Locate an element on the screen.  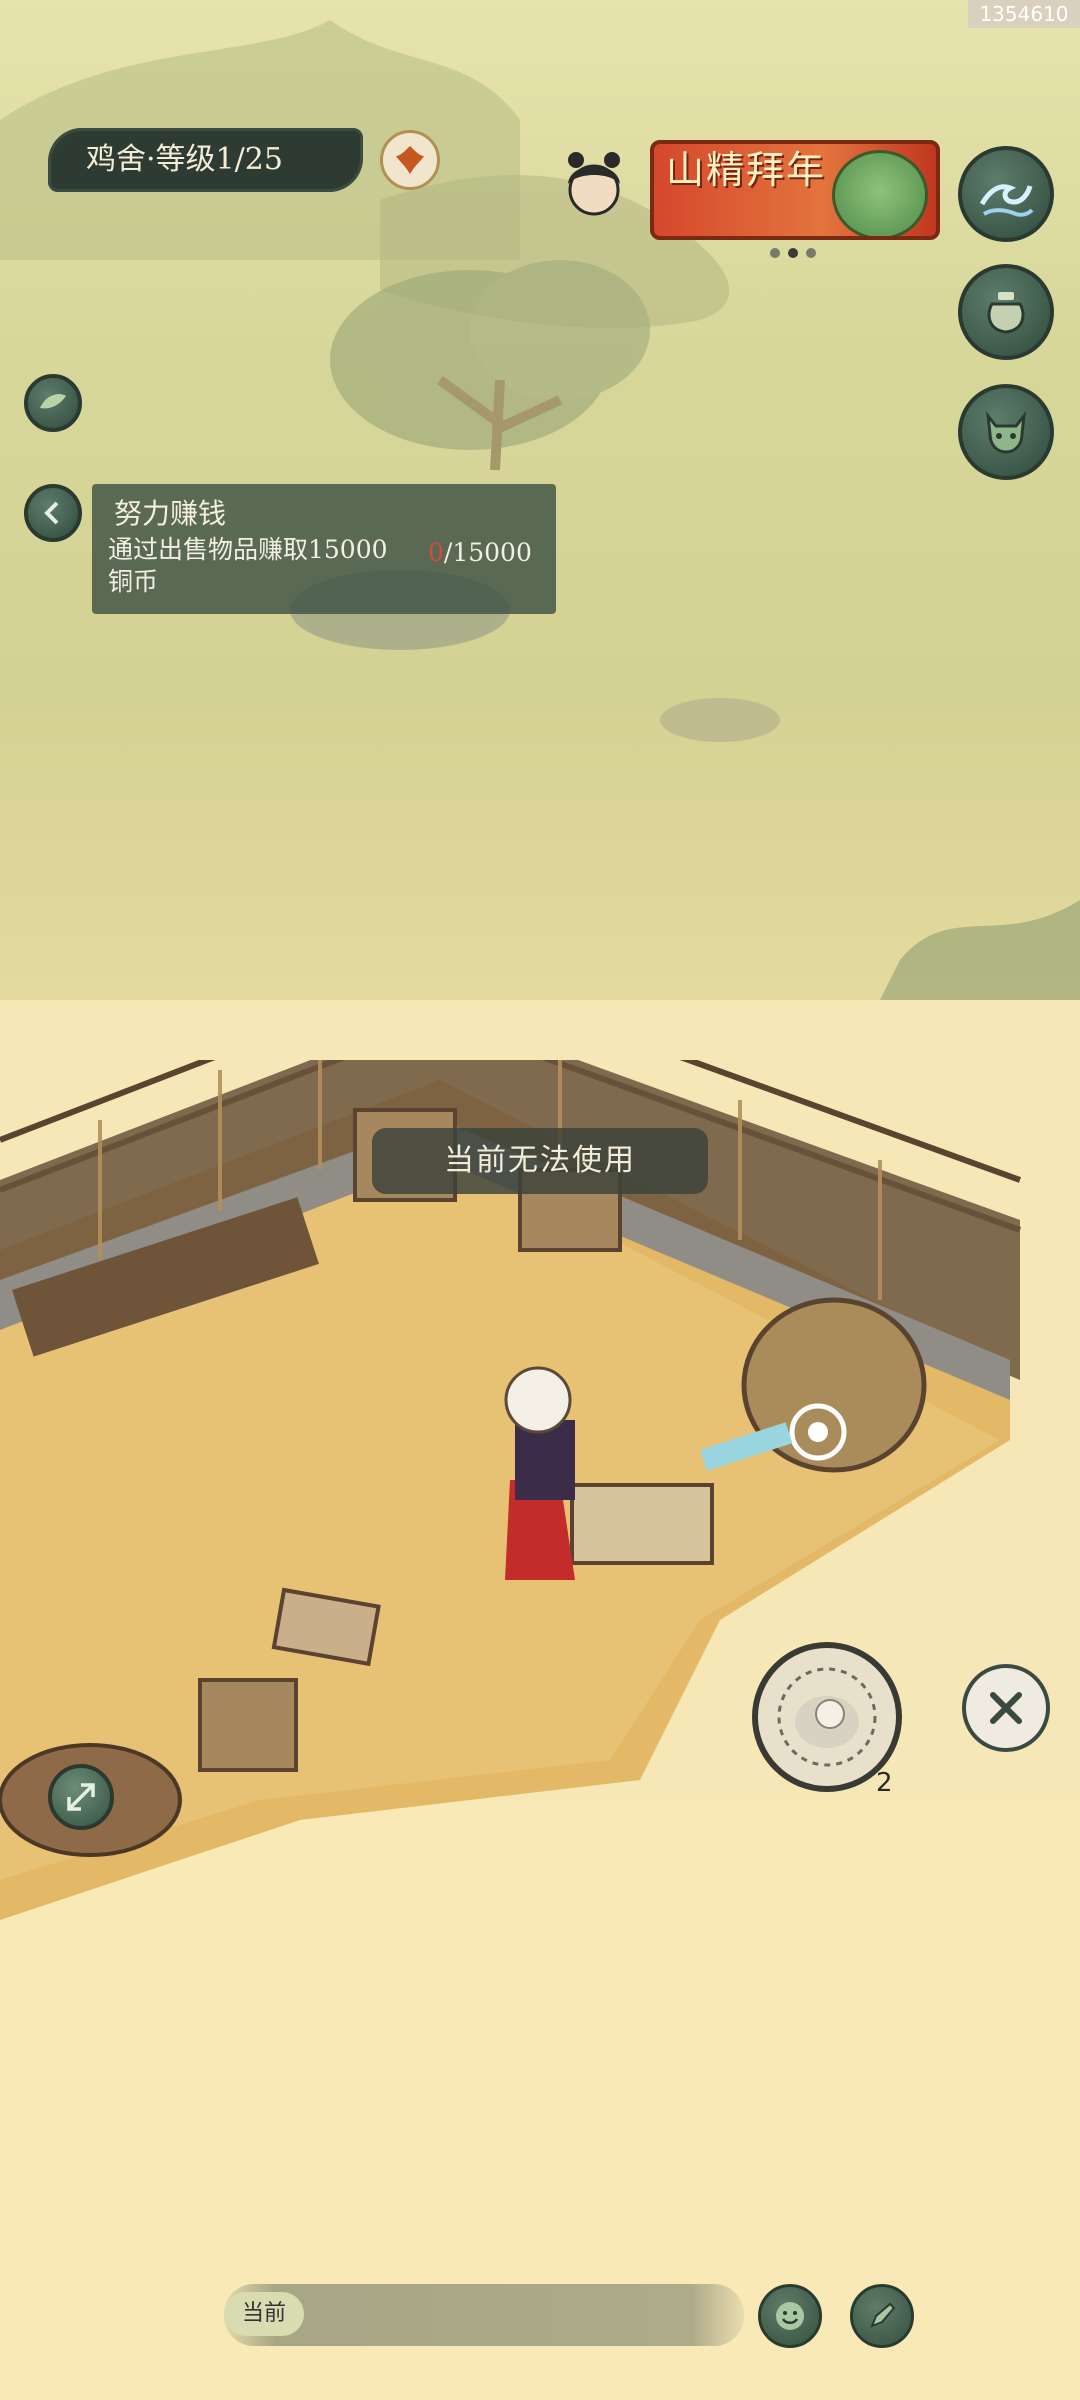
edit-button is located at coordinates (882, 2316).